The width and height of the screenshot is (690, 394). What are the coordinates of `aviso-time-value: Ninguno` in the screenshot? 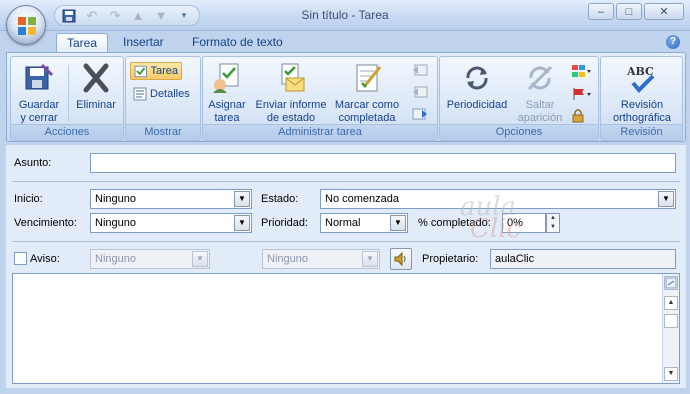 It's located at (287, 259).